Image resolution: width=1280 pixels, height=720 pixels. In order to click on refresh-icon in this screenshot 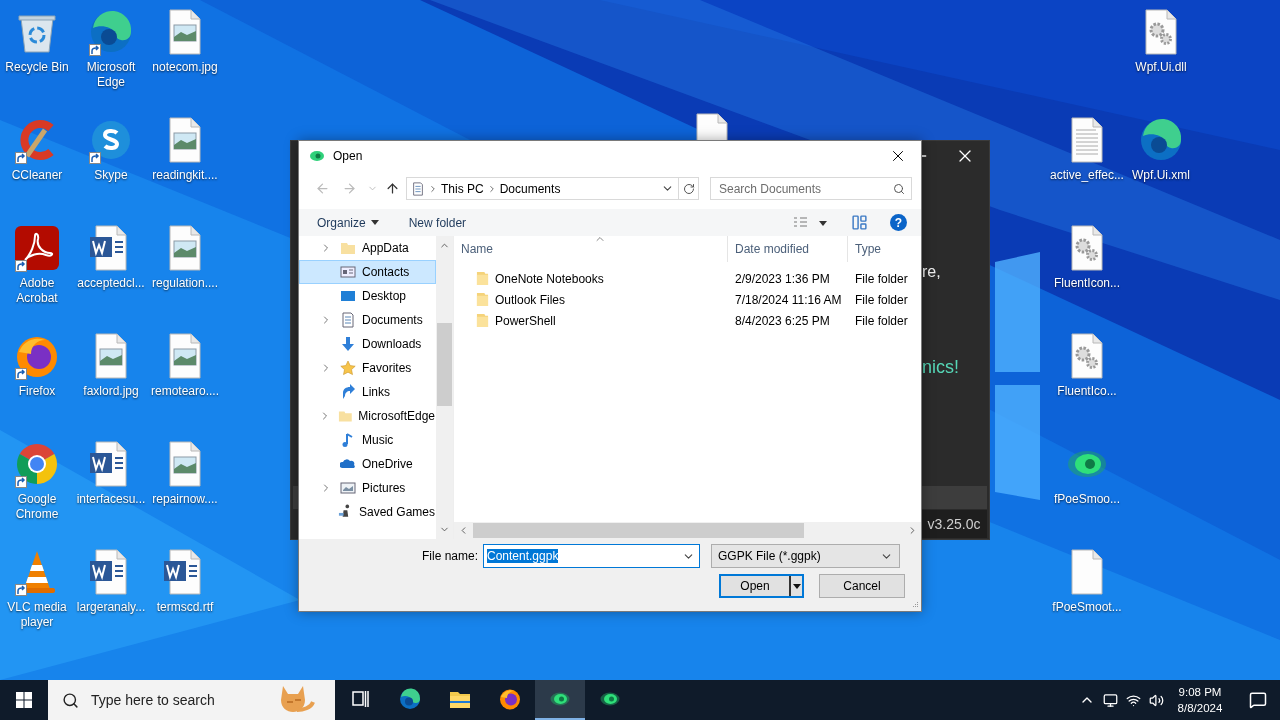, I will do `click(688, 188)`.